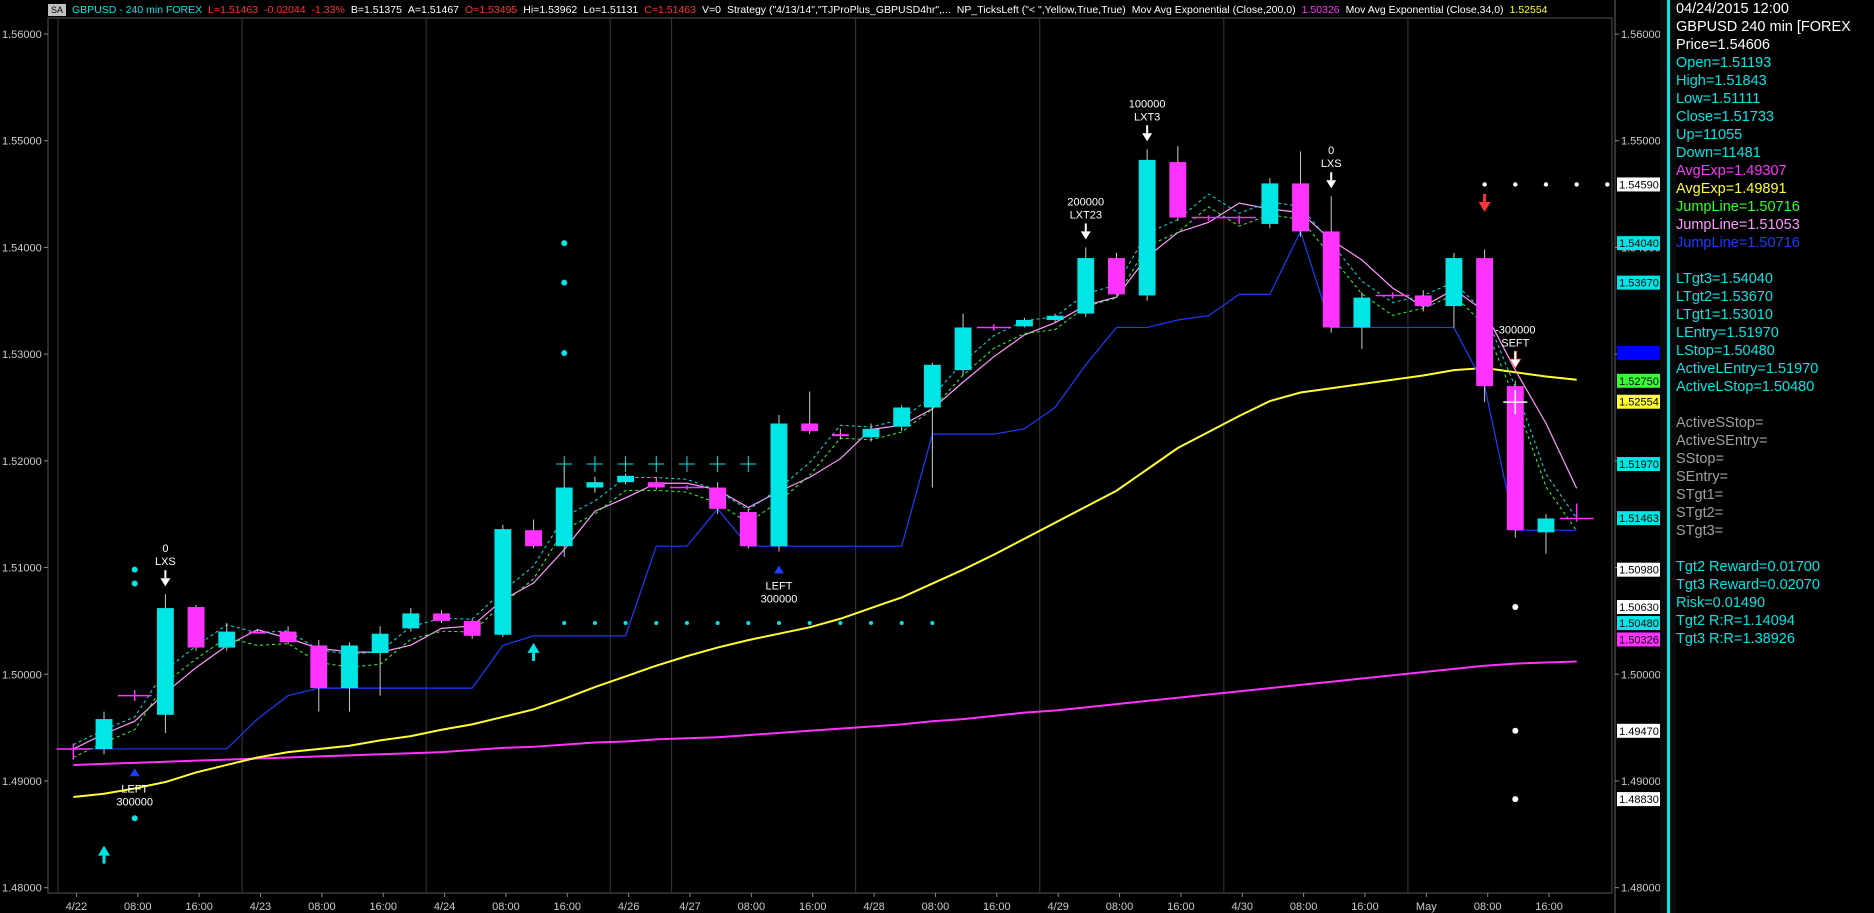 The image size is (1874, 913). What do you see at coordinates (57, 10) in the screenshot?
I see `sa-badge: SA` at bounding box center [57, 10].